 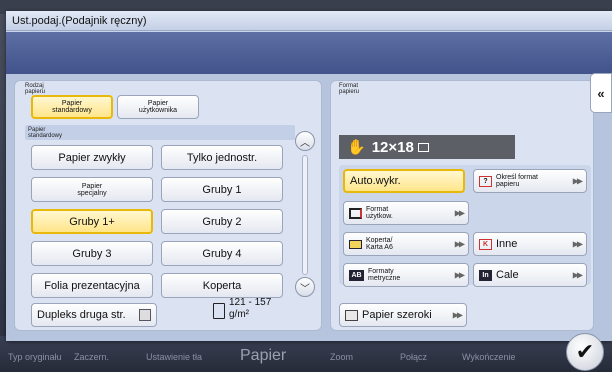 I want to click on background-tab-background: Ustawienie tła, so click(x=174, y=357).